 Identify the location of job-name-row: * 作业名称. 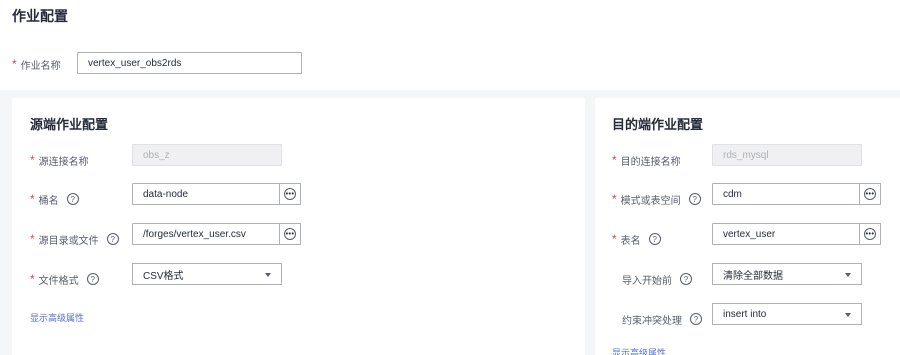
(36, 64).